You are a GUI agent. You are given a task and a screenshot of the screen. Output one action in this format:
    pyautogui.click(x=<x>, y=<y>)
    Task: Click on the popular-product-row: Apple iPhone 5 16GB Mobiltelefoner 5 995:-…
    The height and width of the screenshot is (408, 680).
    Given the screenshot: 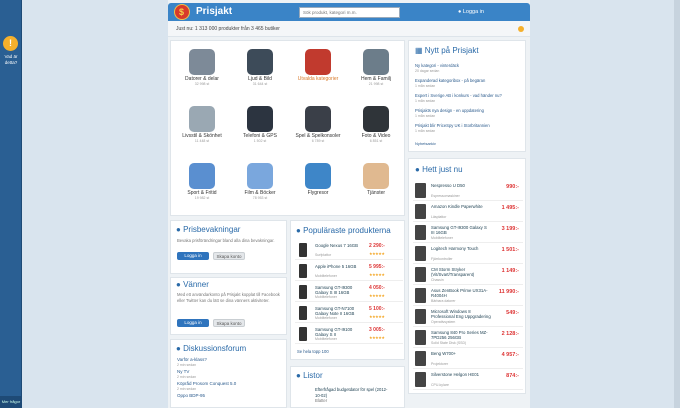 What is the action you would take?
    pyautogui.click(x=349, y=271)
    